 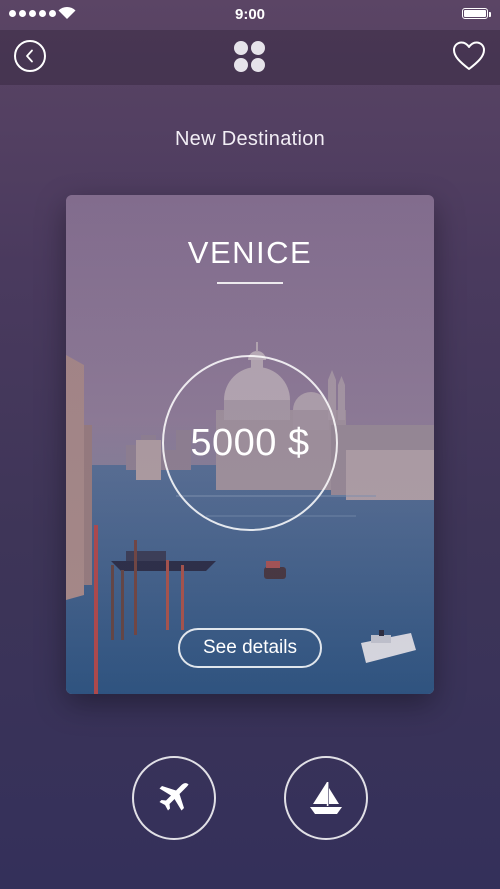 I want to click on see-details-label: See details, so click(x=249, y=647).